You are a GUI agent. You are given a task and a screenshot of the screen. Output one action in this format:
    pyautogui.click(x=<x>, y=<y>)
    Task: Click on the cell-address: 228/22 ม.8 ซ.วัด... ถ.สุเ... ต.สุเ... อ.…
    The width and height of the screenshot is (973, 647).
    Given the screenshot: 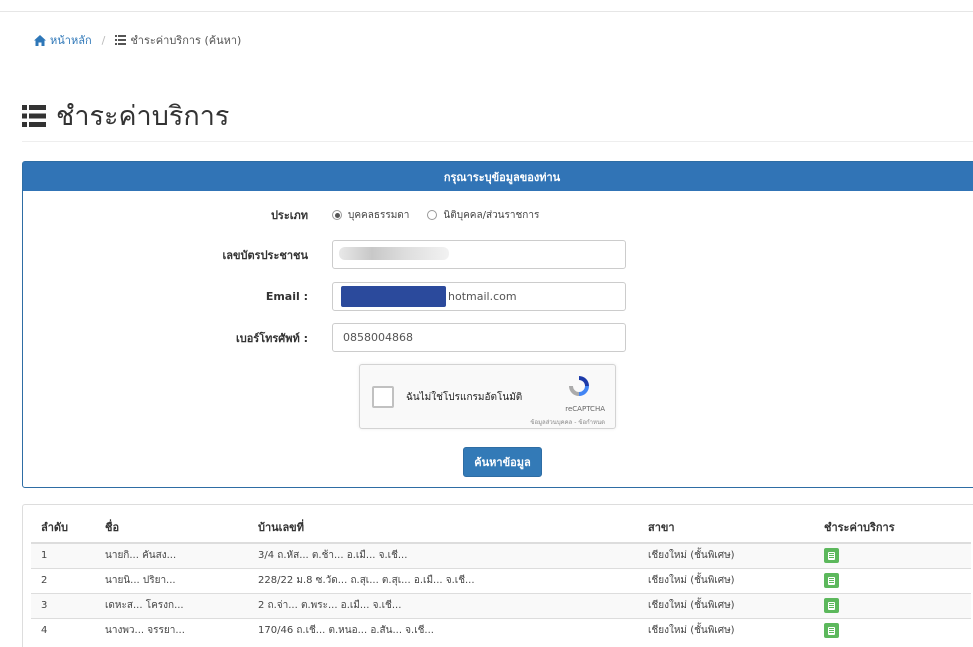 What is the action you would take?
    pyautogui.click(x=443, y=580)
    